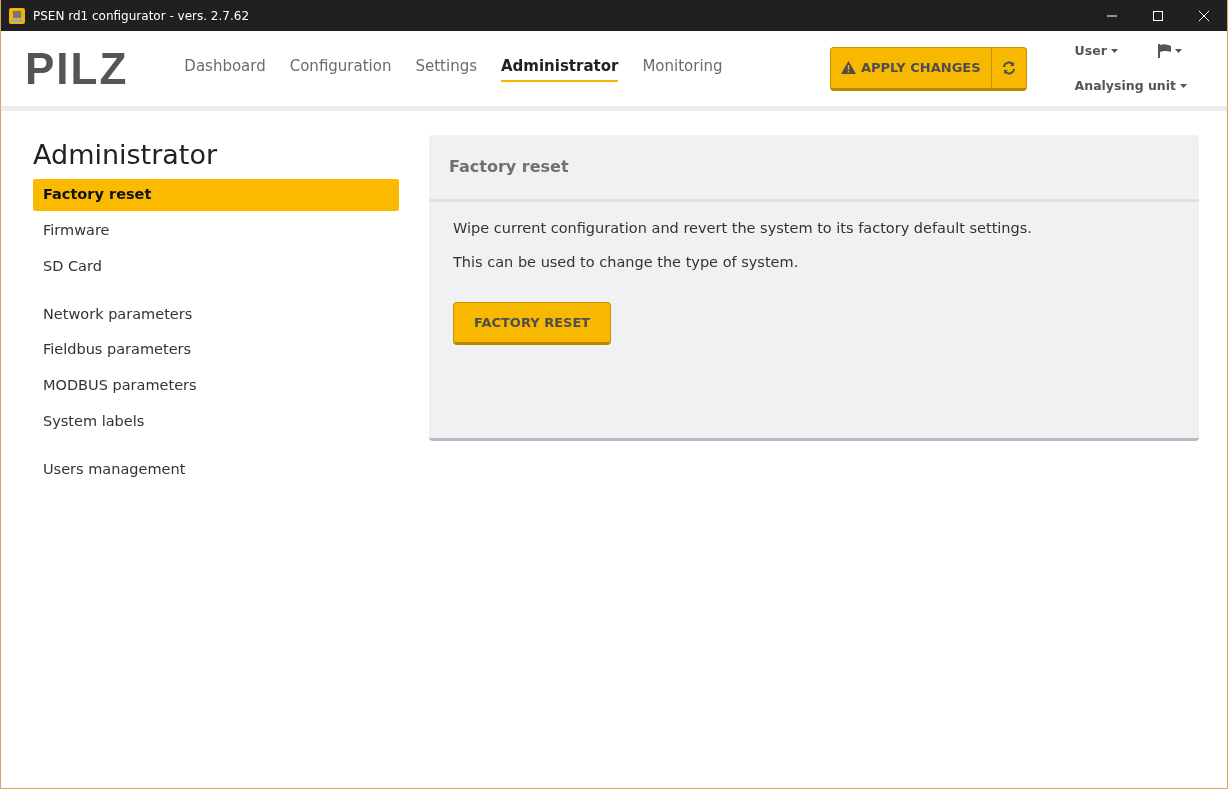 The height and width of the screenshot is (789, 1228). Describe the element at coordinates (814, 168) in the screenshot. I see `panel-title: Factory reset` at that location.